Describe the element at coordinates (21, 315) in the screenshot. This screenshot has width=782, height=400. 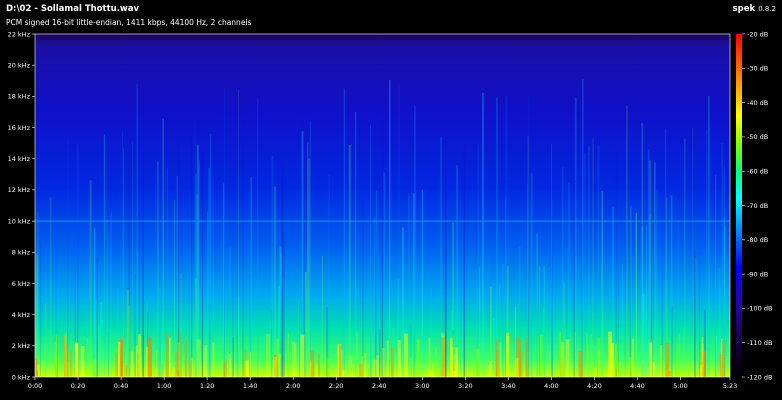
I see `freq-tick-label: 4 kHz` at that location.